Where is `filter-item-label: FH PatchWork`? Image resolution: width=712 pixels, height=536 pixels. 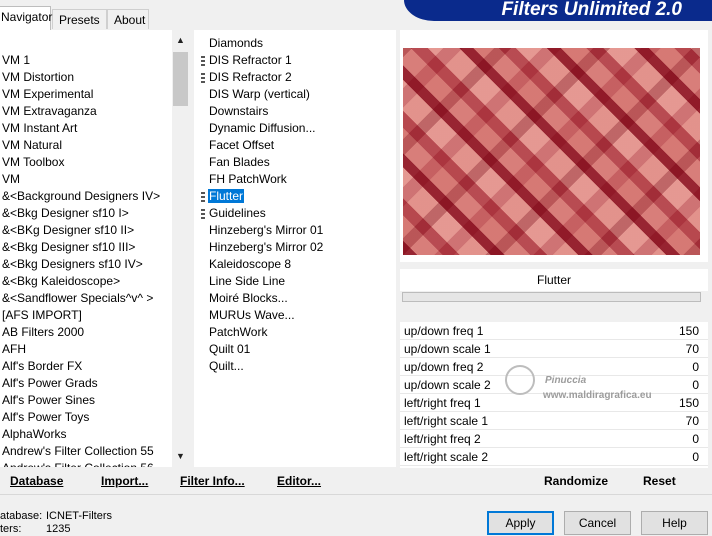 filter-item-label: FH PatchWork is located at coordinates (248, 179).